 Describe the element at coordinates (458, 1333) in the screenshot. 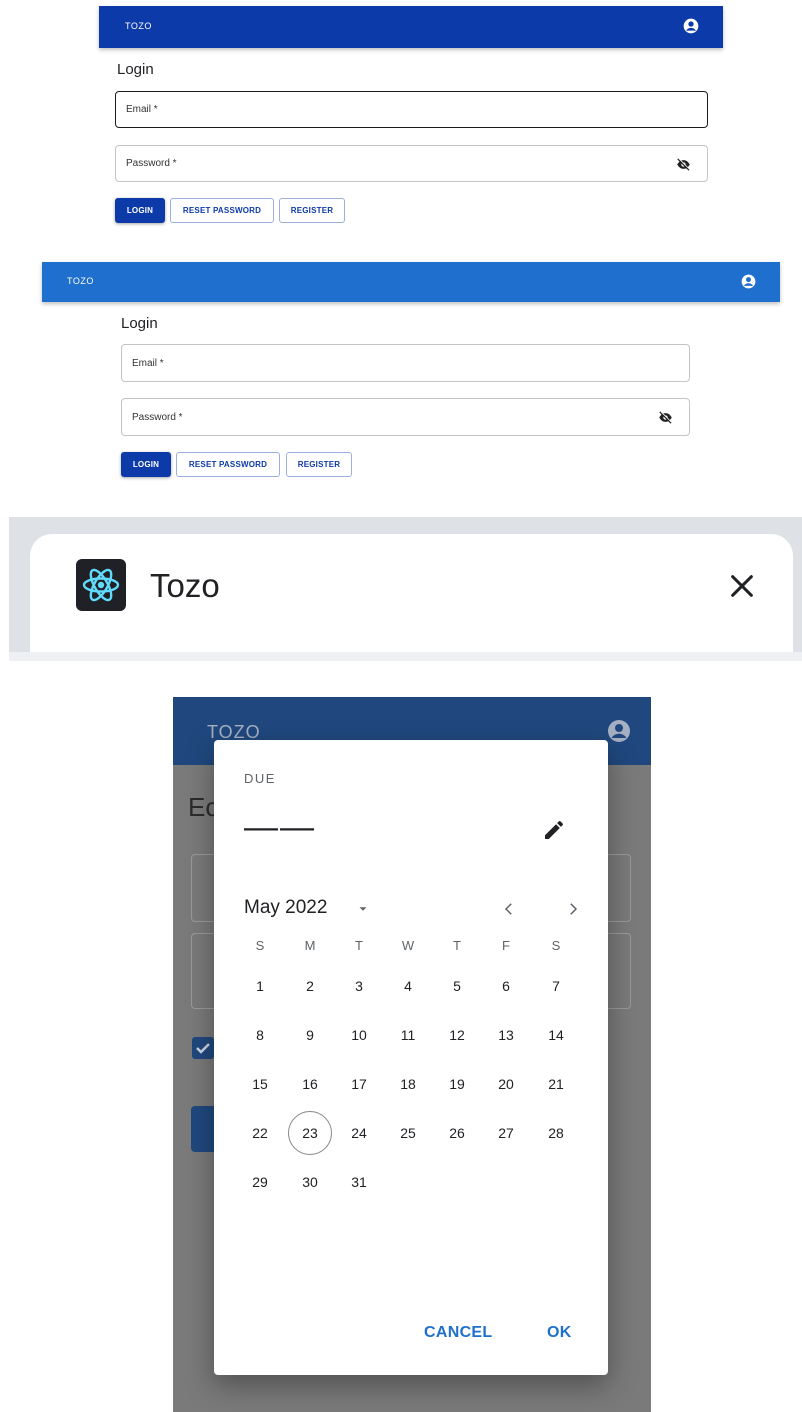

I see `cancel-button: CANCEL` at that location.